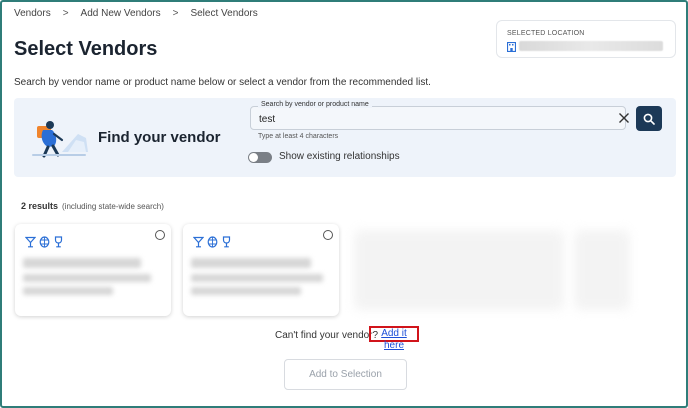 The image size is (688, 408). Describe the element at coordinates (511, 47) in the screenshot. I see `building-icon` at that location.